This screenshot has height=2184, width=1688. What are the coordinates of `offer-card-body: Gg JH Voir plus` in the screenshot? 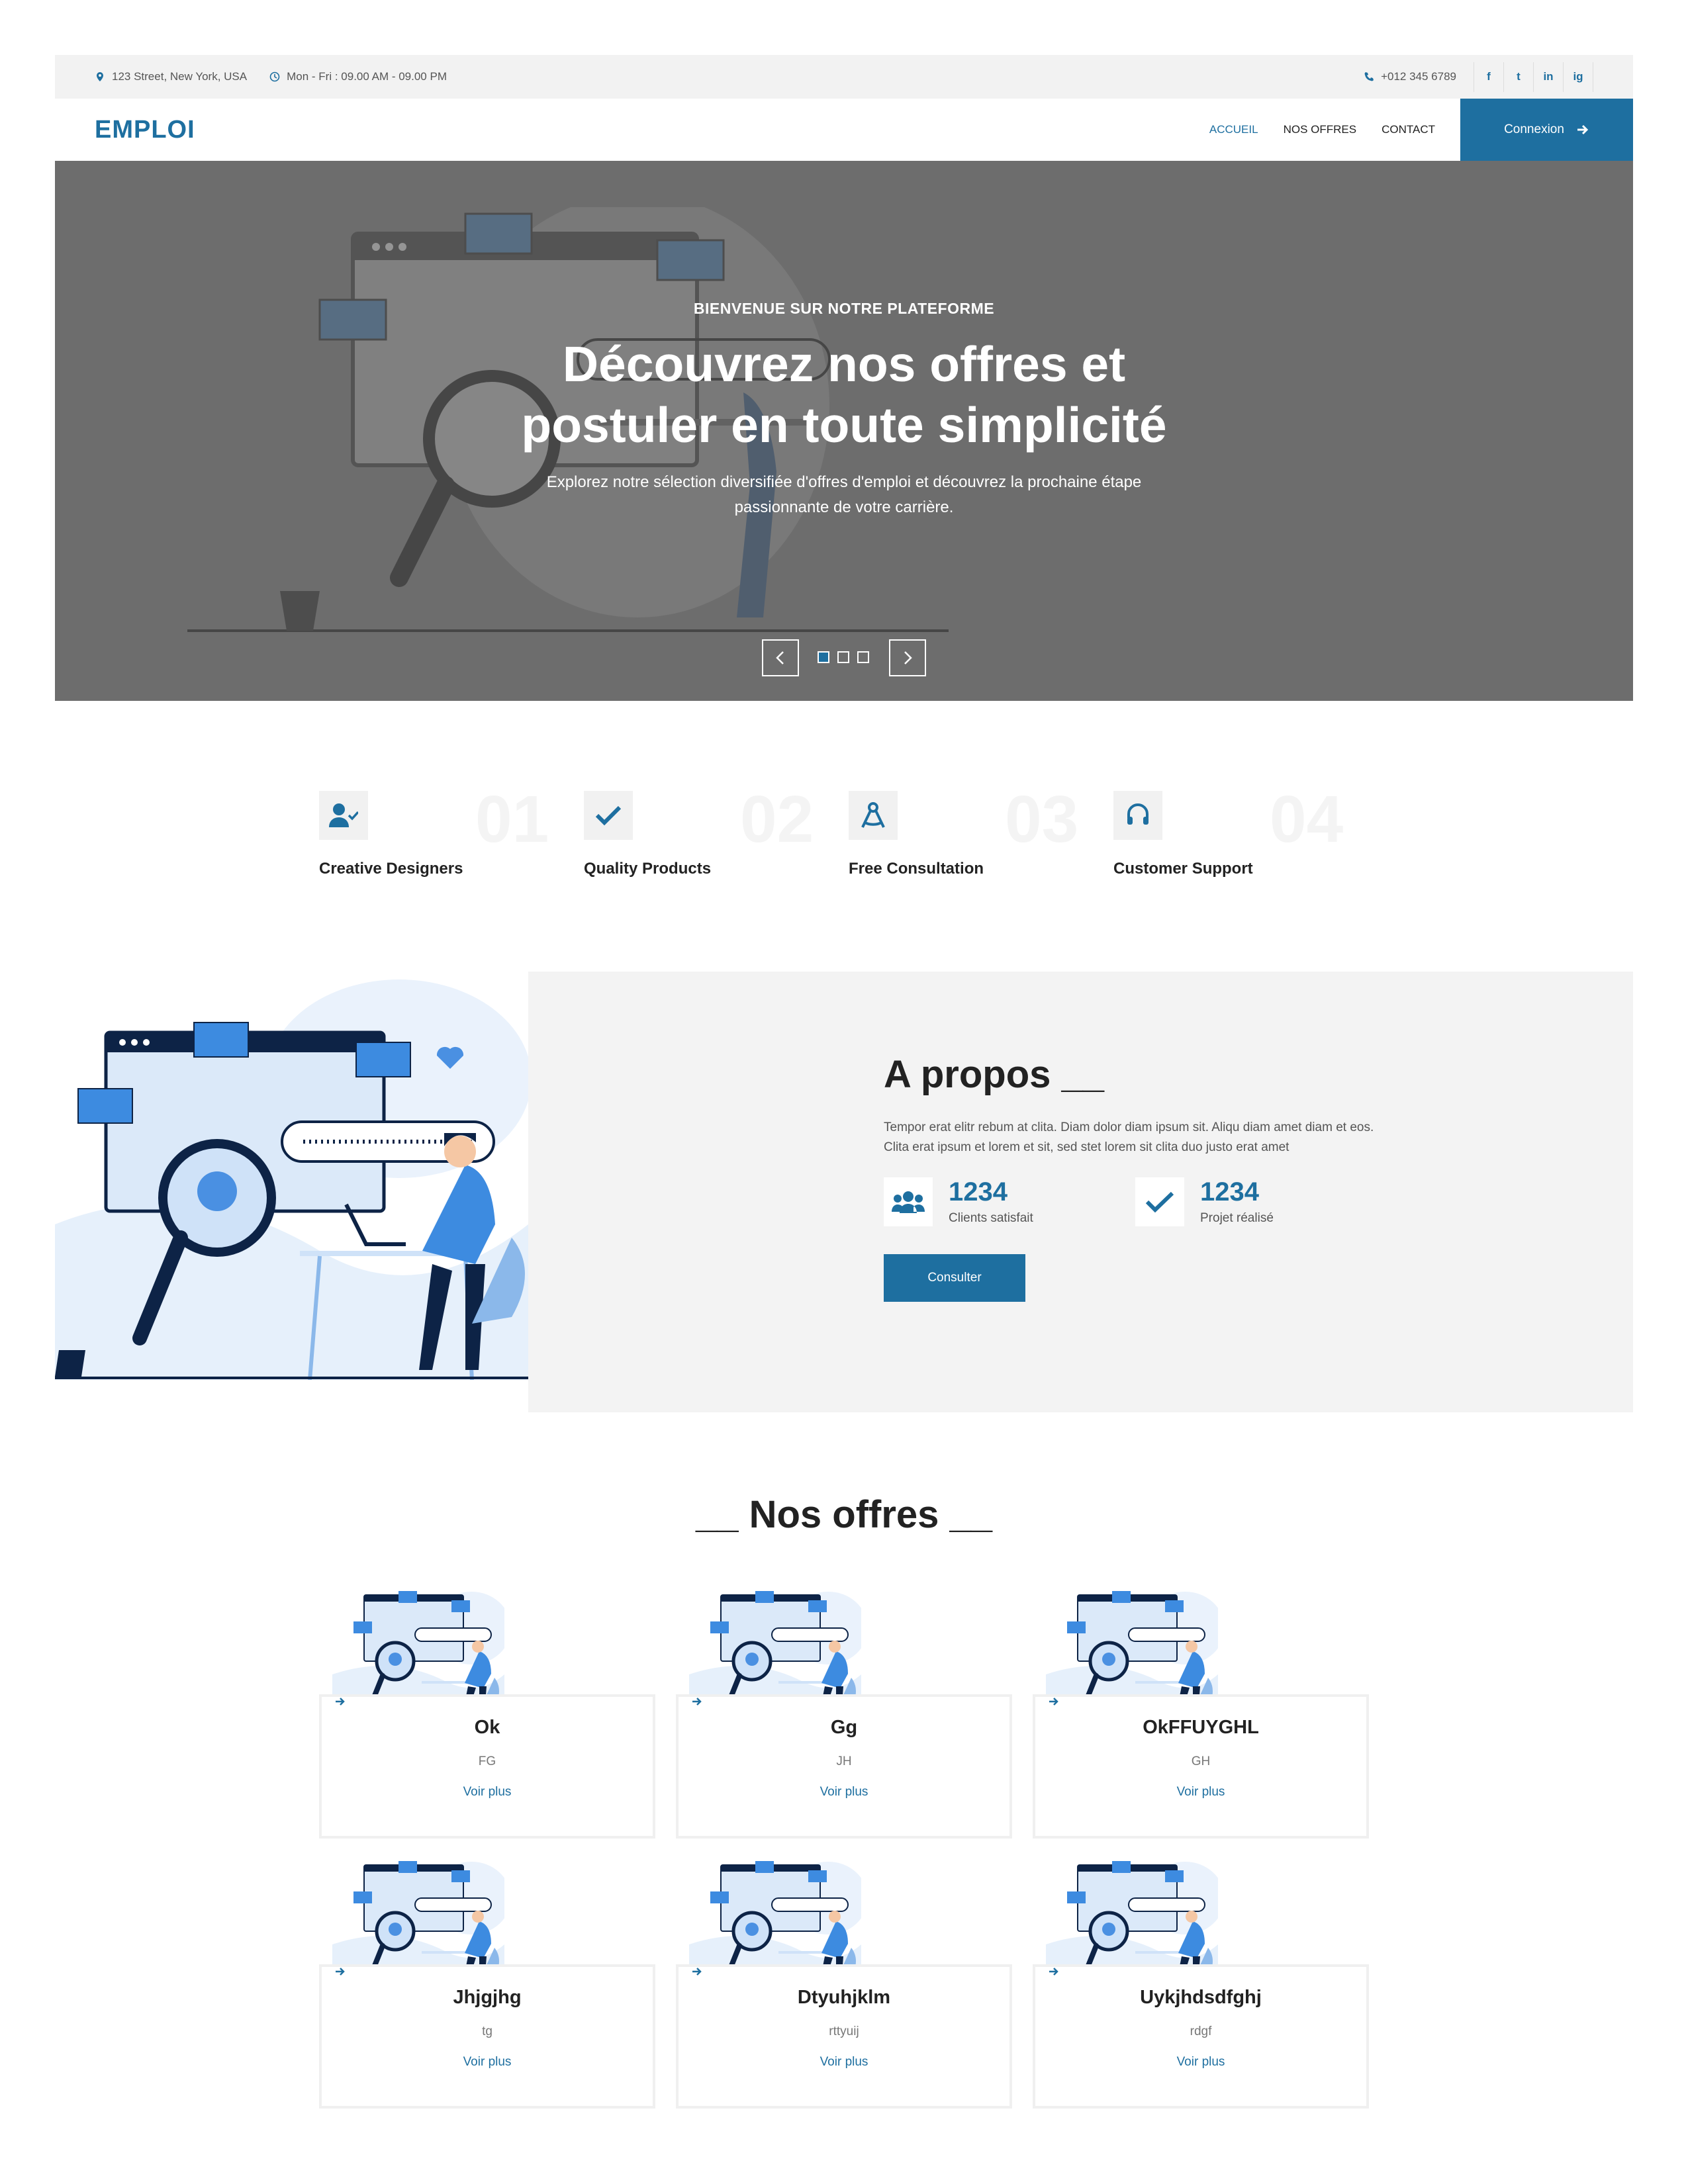 It's located at (844, 1766).